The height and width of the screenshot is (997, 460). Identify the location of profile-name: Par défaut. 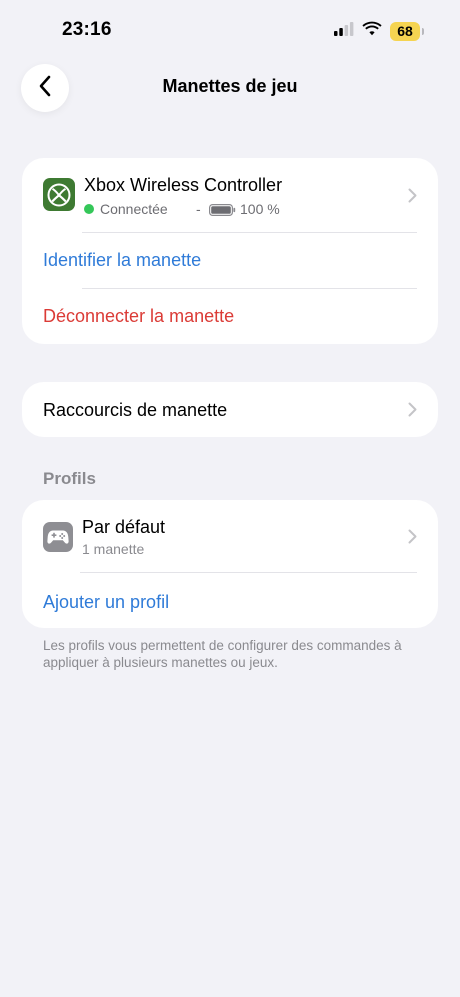
(124, 527).